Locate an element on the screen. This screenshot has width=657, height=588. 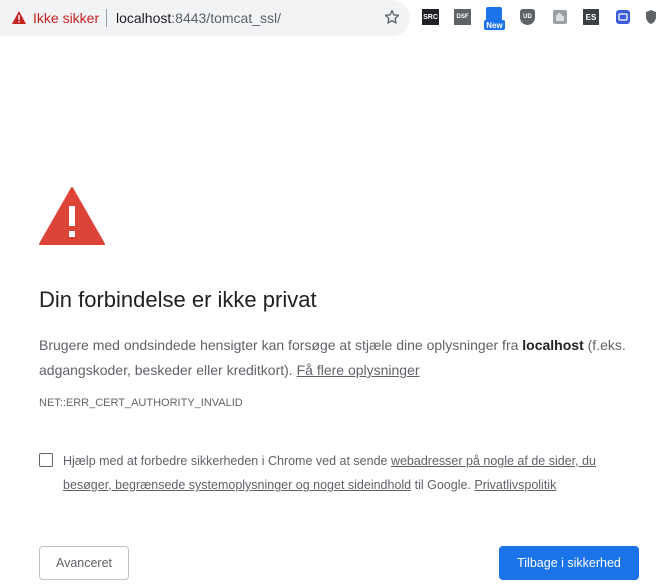
warning-triangle-icon is located at coordinates (72, 216).